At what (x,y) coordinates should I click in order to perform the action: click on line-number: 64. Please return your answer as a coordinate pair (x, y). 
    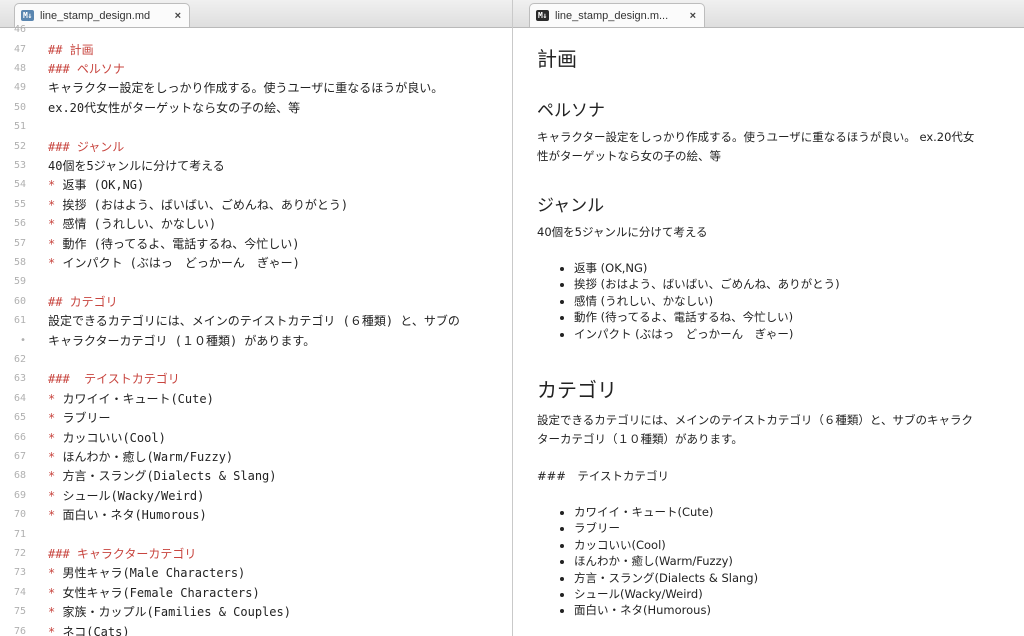
    Looking at the image, I should click on (19, 398).